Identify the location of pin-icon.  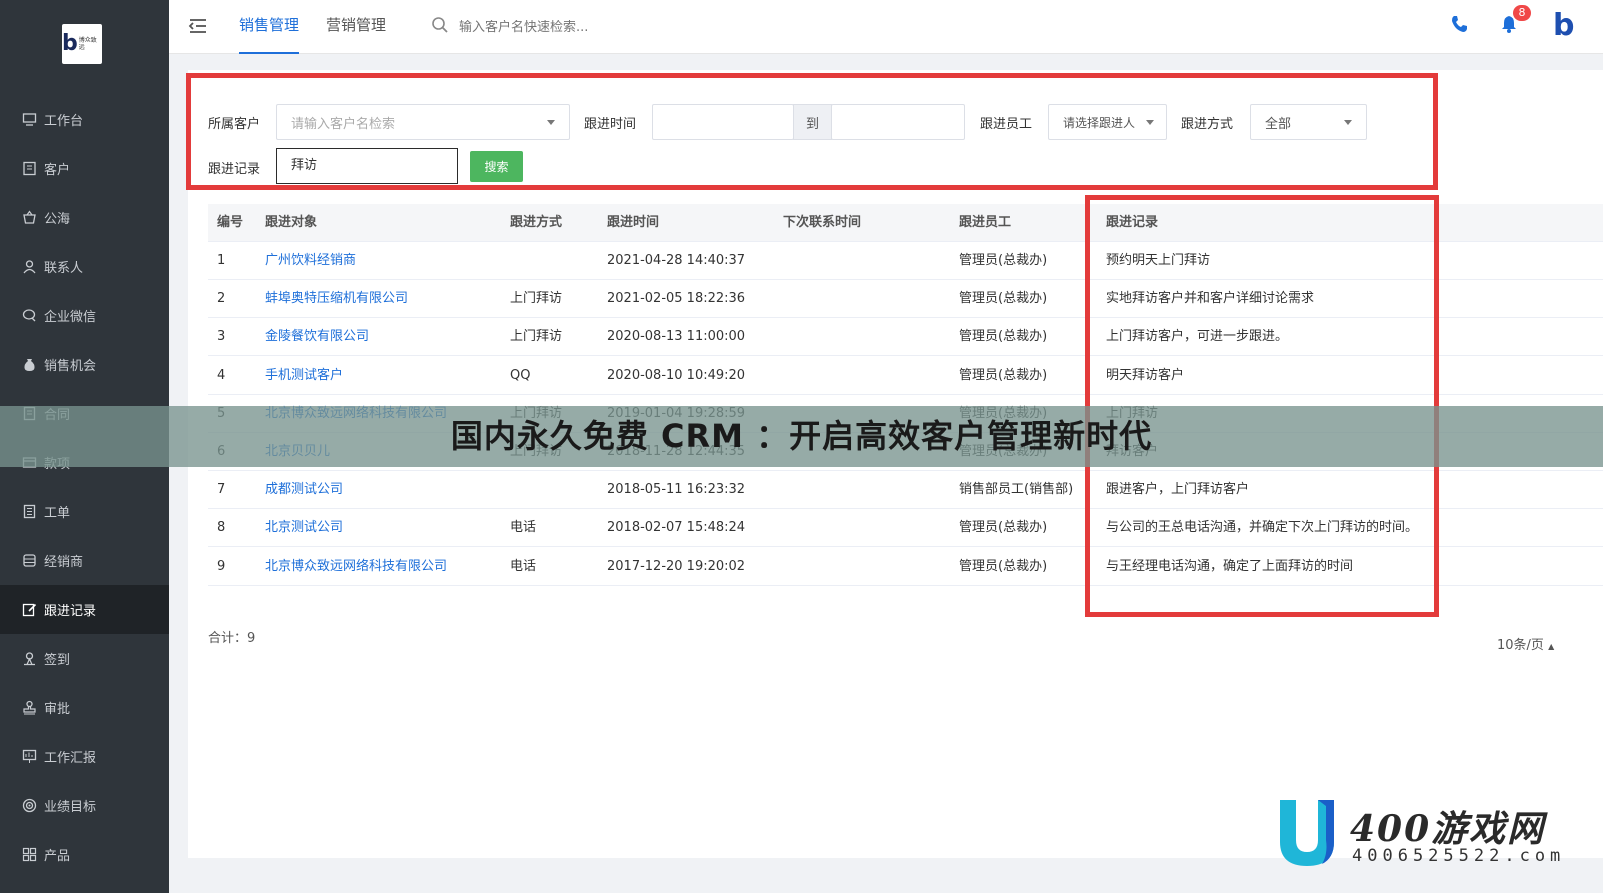
(29, 659).